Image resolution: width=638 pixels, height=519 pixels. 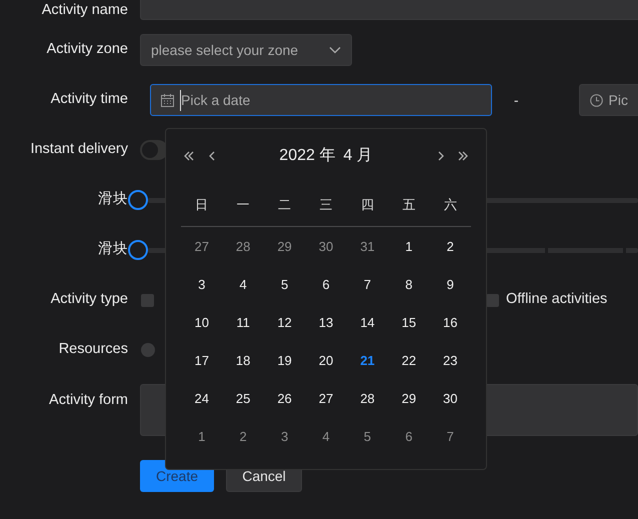 What do you see at coordinates (367, 322) in the screenshot?
I see `day-cell: 14` at bounding box center [367, 322].